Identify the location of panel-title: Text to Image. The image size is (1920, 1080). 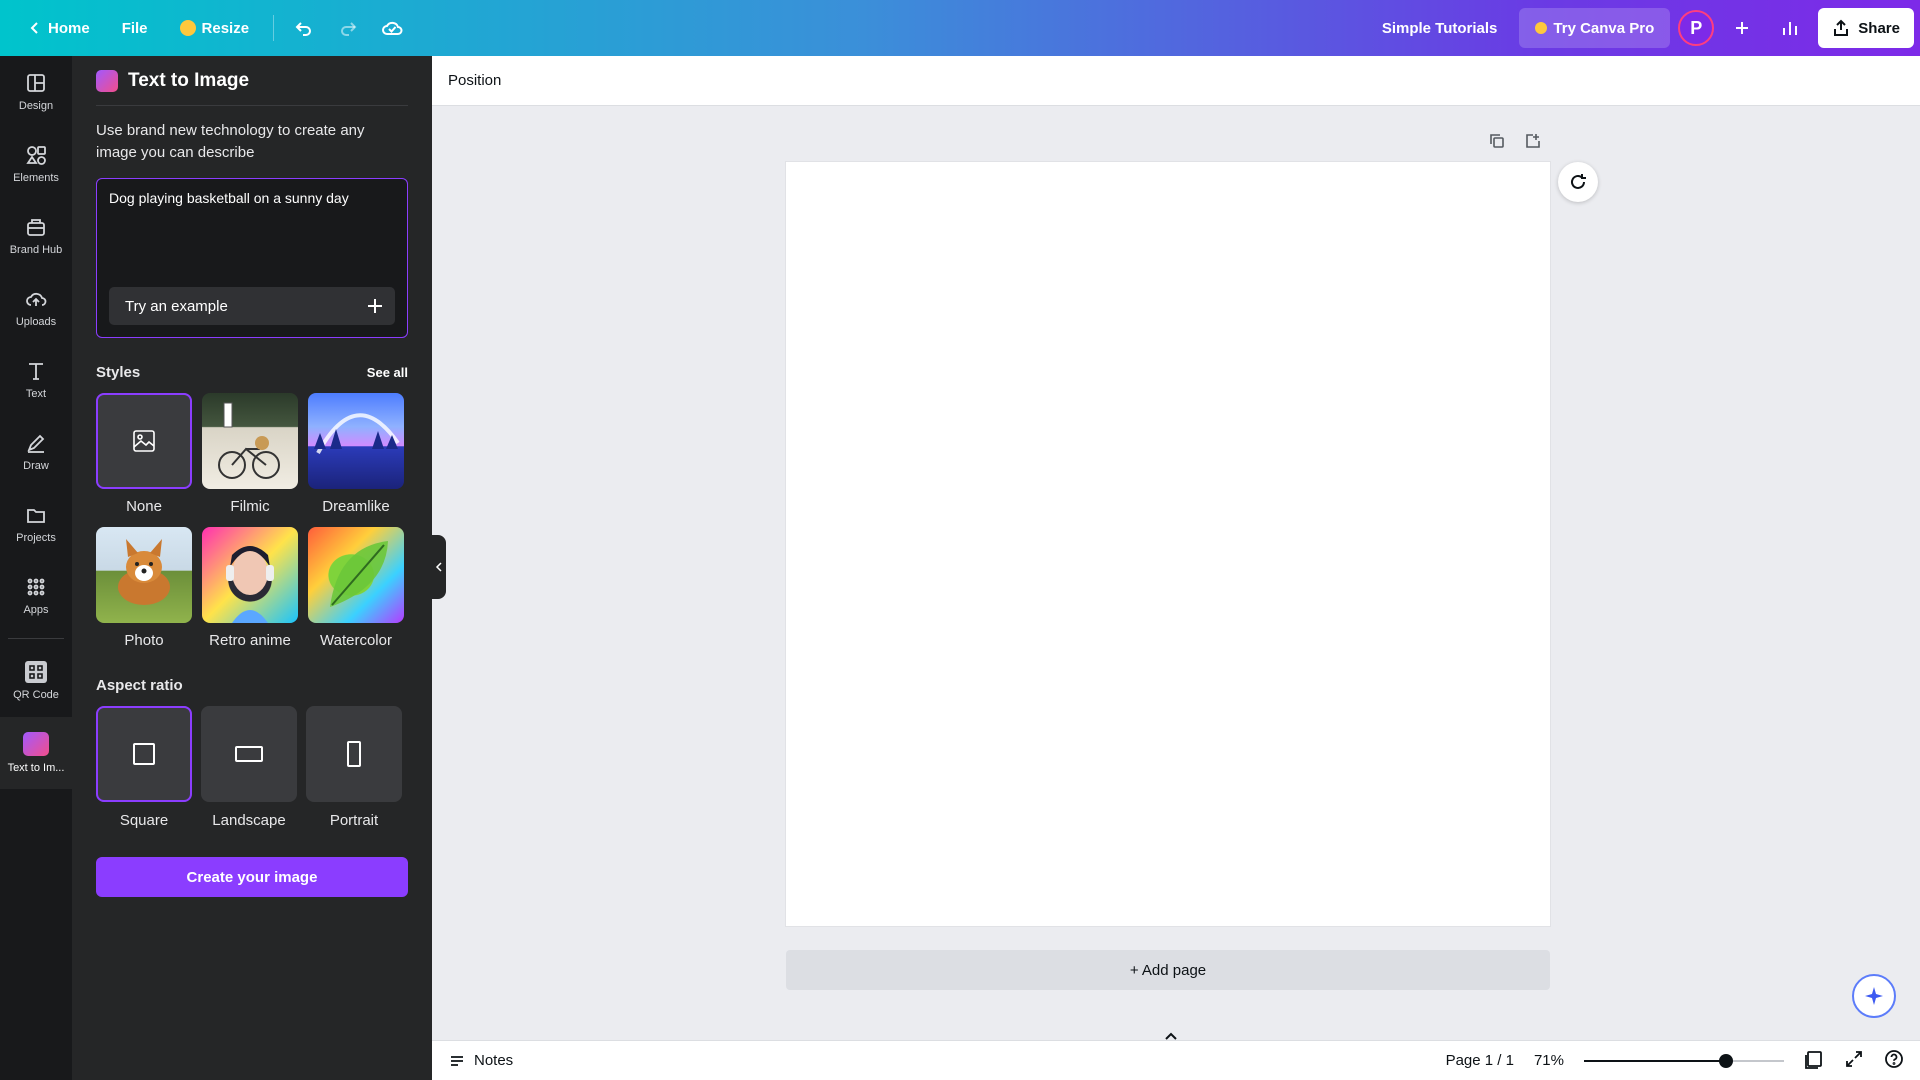
(189, 80).